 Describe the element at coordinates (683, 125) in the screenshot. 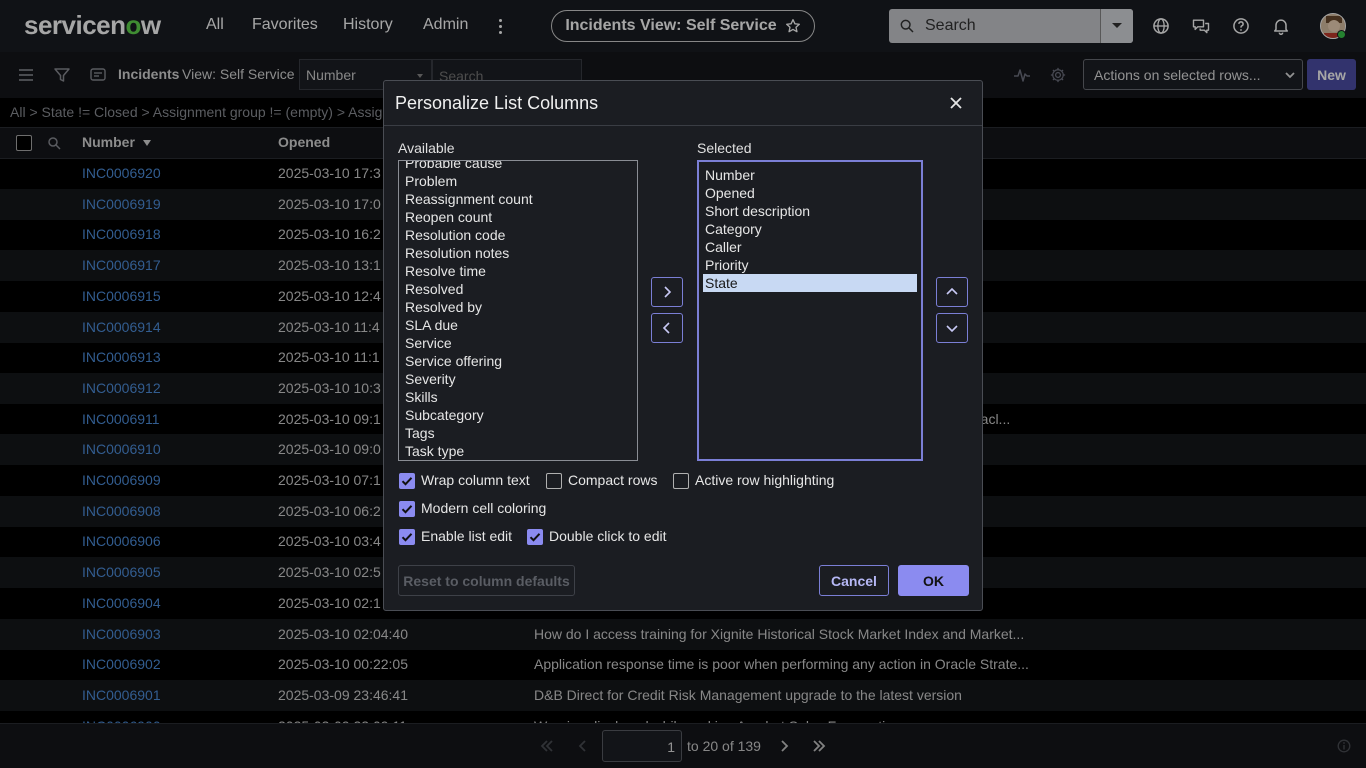

I see `dialog-divider` at that location.